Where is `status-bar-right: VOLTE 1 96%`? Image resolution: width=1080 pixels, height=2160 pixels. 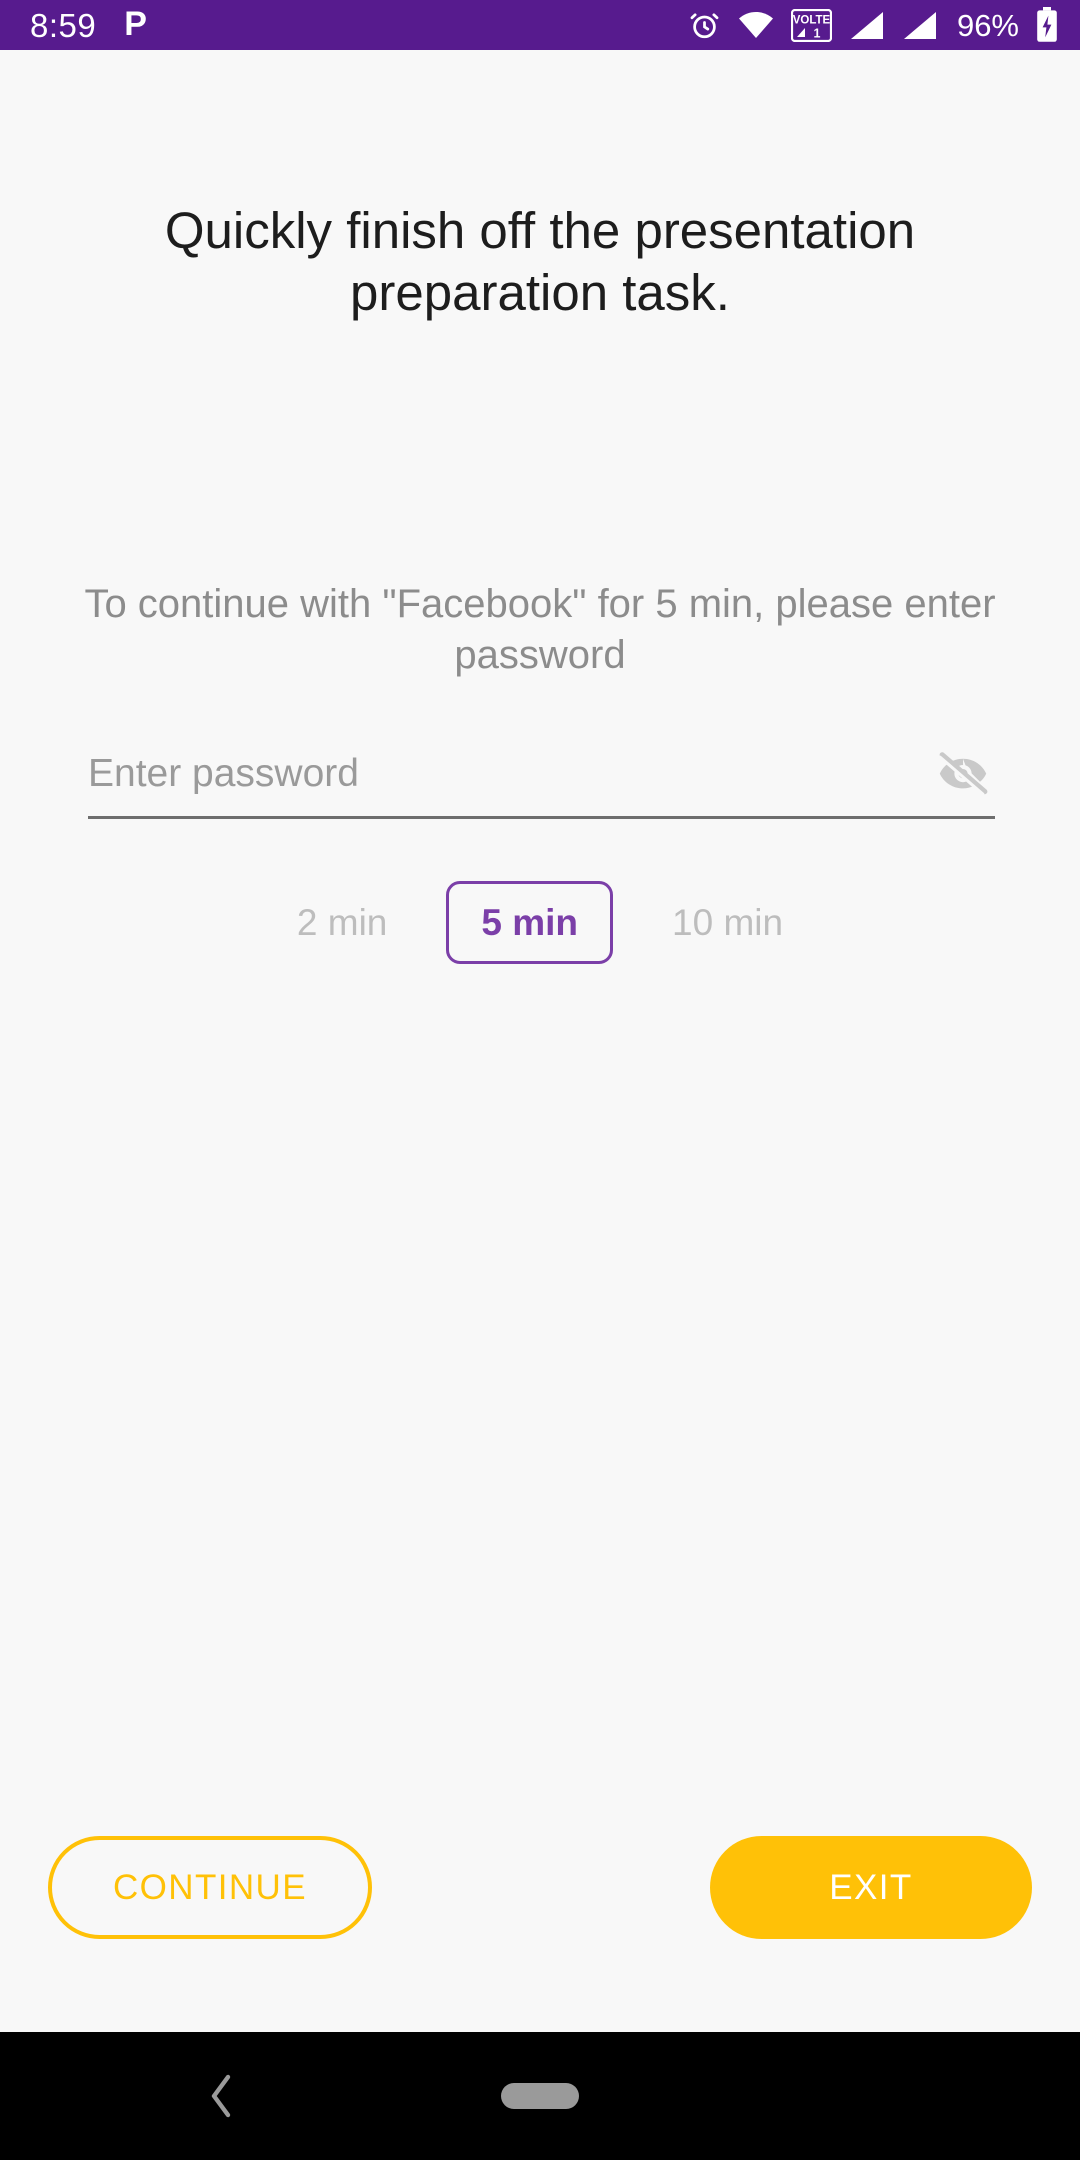 status-bar-right: VOLTE 1 96% is located at coordinates (873, 25).